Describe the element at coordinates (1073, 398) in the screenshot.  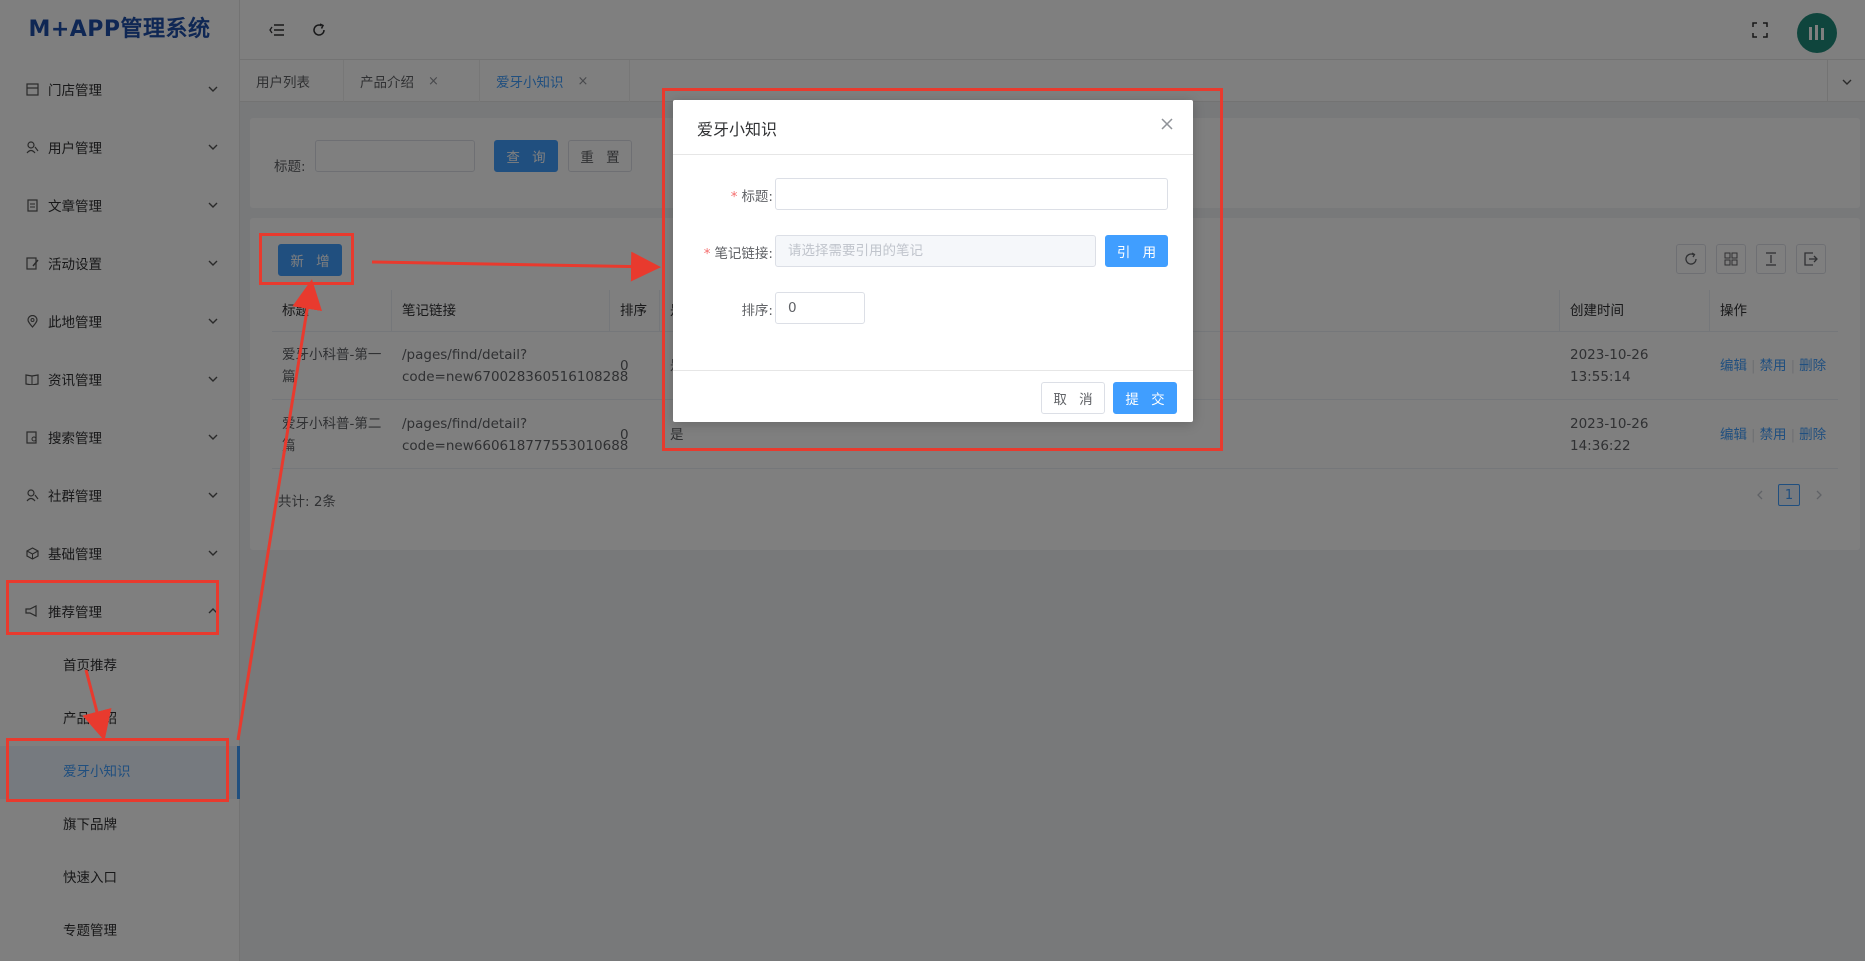
I see `cancel-button: 取 消` at that location.